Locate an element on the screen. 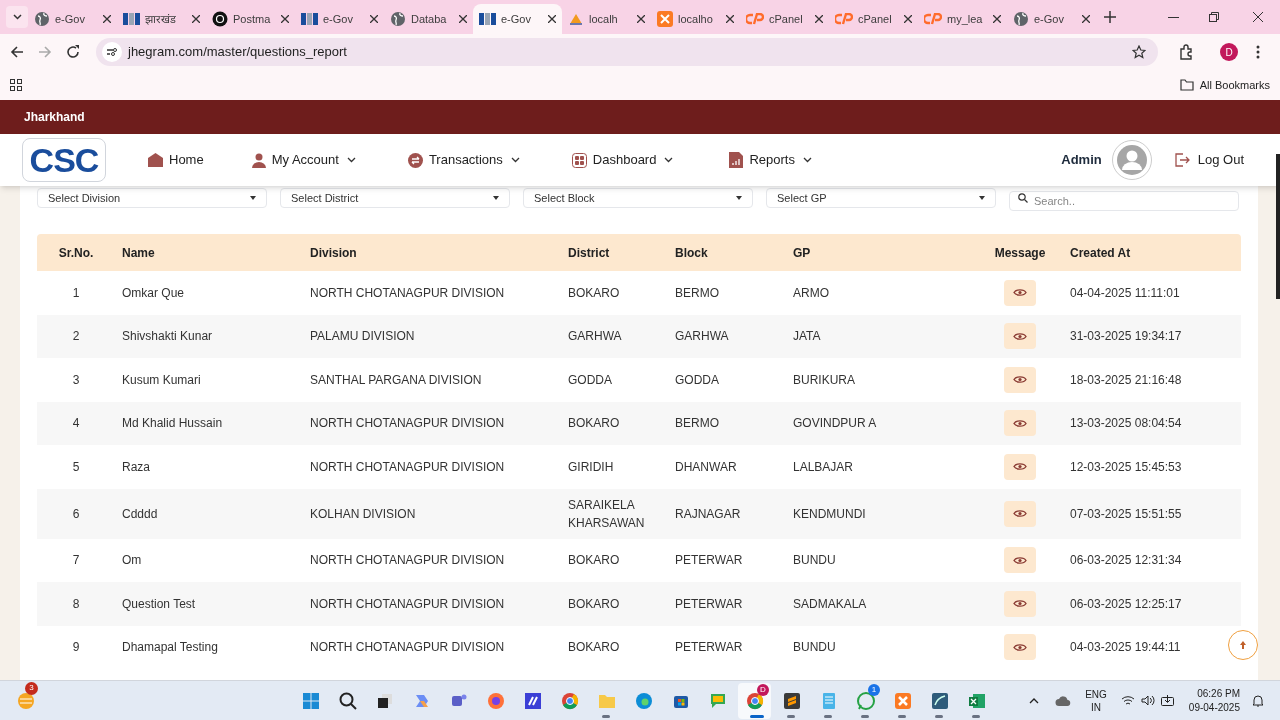  profile-avatar: D is located at coordinates (1229, 52).